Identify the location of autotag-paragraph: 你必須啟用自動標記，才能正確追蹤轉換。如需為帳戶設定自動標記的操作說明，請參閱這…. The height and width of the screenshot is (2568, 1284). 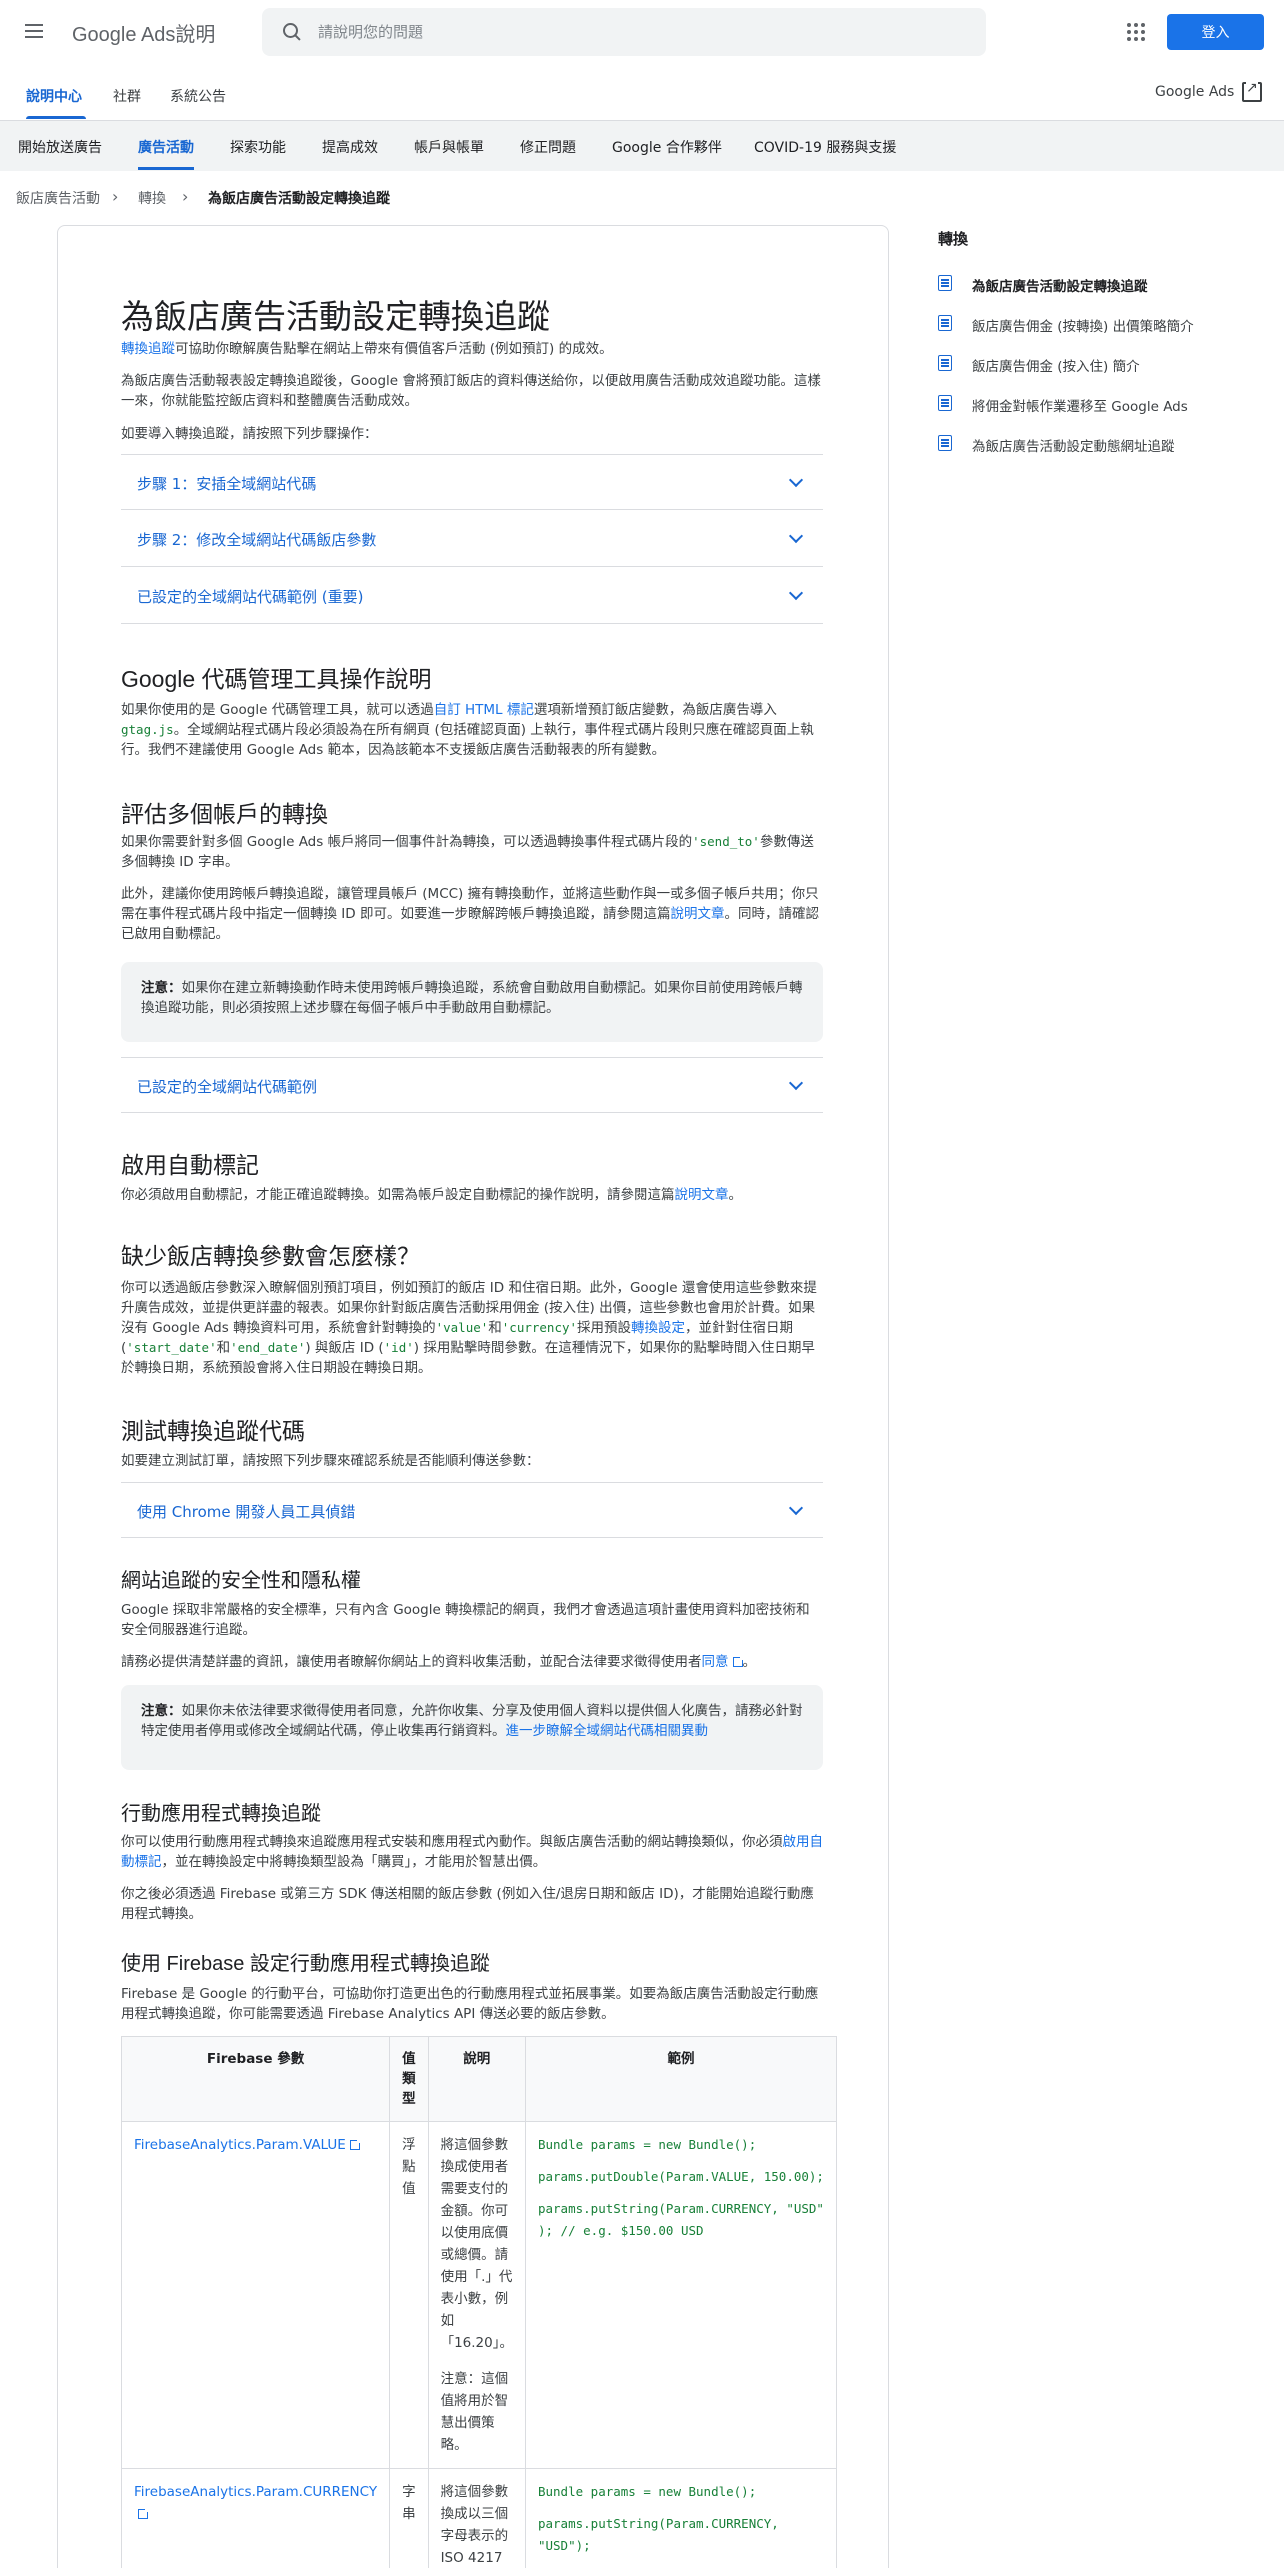
(431, 1195).